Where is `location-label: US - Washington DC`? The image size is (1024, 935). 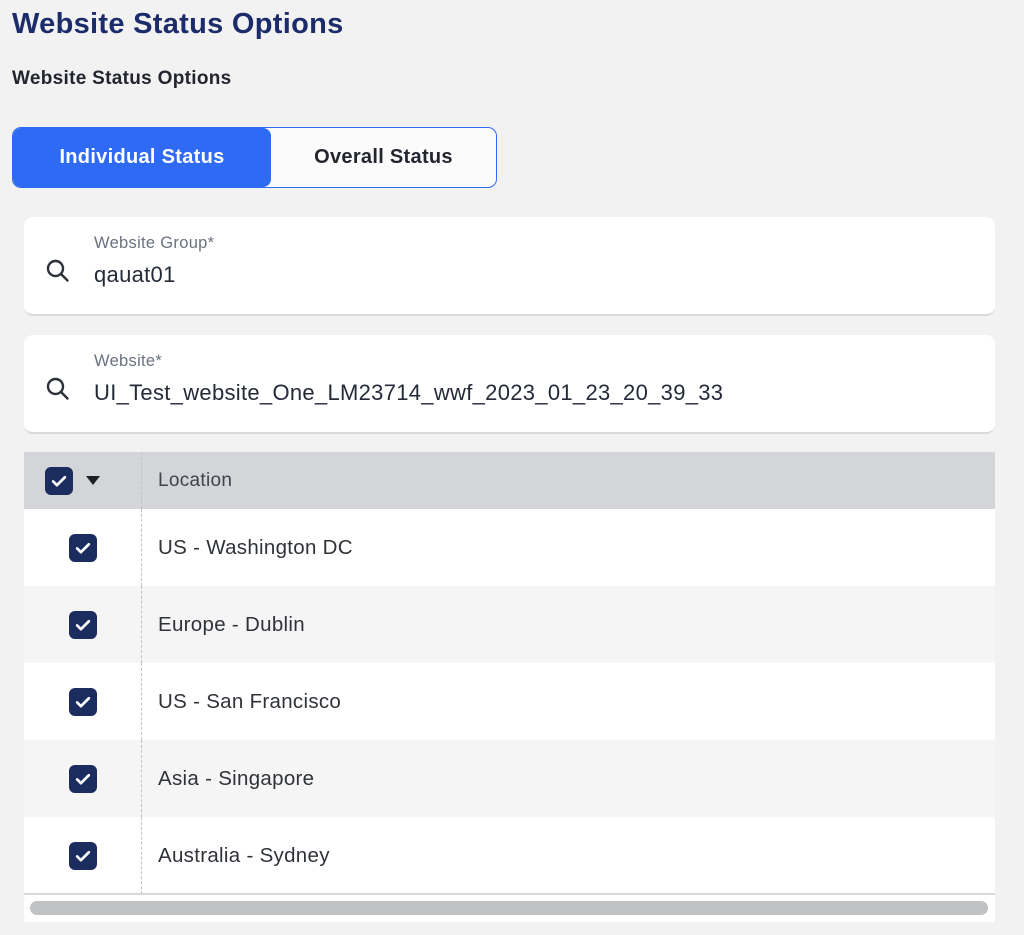
location-label: US - Washington DC is located at coordinates (255, 547).